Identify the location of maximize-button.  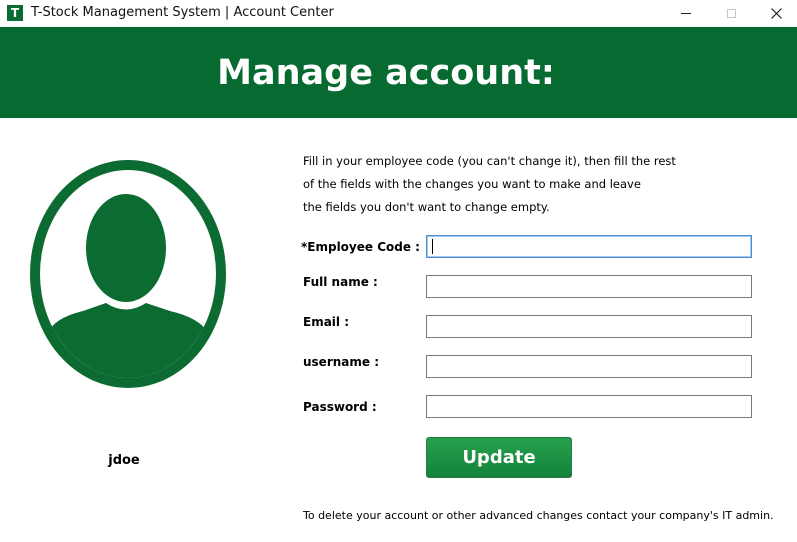
(731, 13).